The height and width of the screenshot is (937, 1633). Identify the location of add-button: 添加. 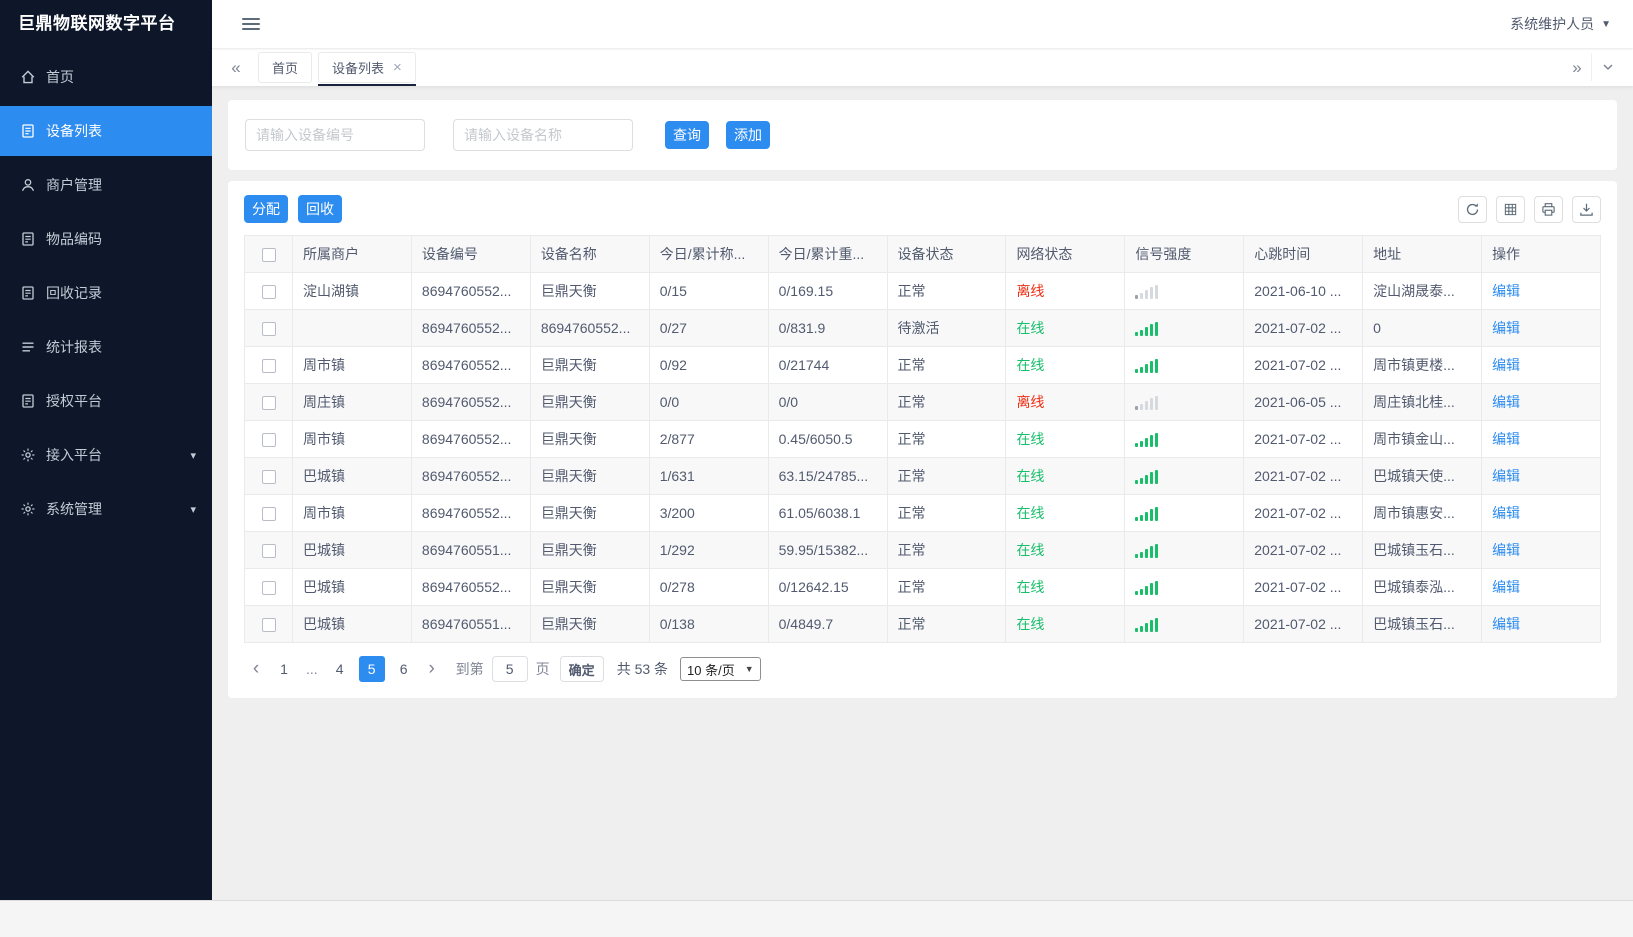
(748, 135).